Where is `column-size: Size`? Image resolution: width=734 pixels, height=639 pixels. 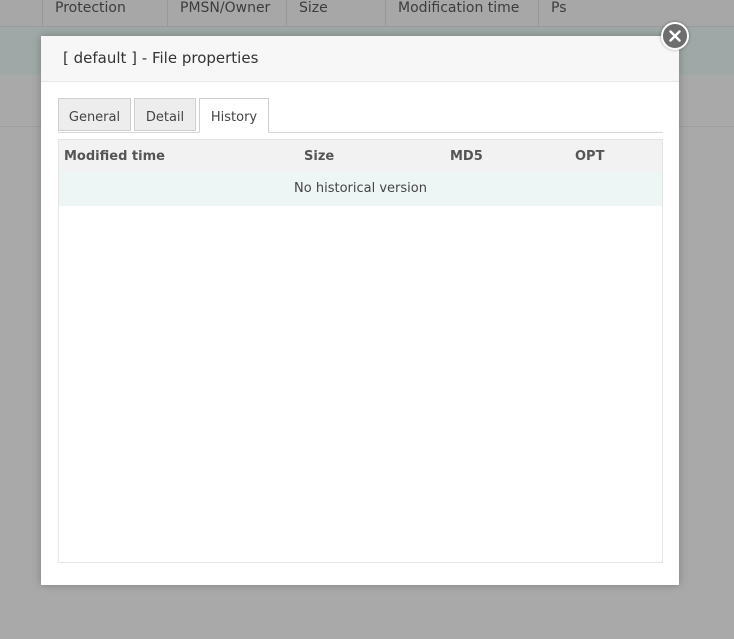
column-size: Size is located at coordinates (319, 156).